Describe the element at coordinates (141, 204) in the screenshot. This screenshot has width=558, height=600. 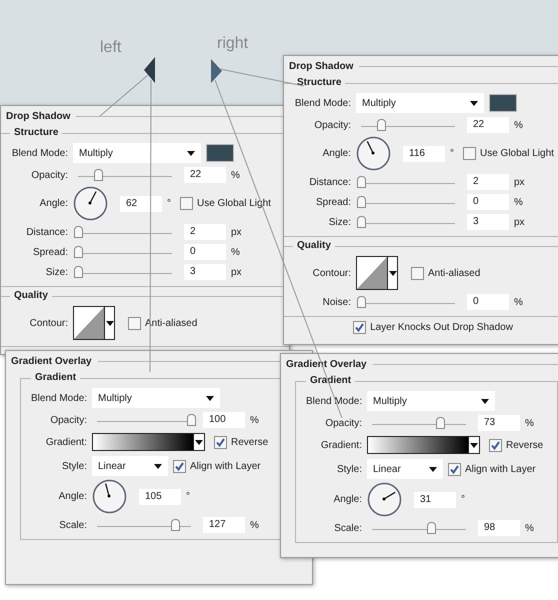
I see `value-field: 62` at that location.